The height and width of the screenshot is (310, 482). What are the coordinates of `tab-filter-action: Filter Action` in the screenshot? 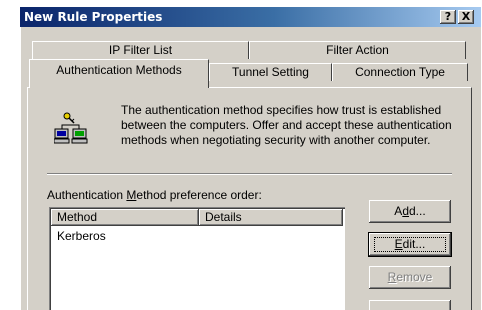 It's located at (357, 50).